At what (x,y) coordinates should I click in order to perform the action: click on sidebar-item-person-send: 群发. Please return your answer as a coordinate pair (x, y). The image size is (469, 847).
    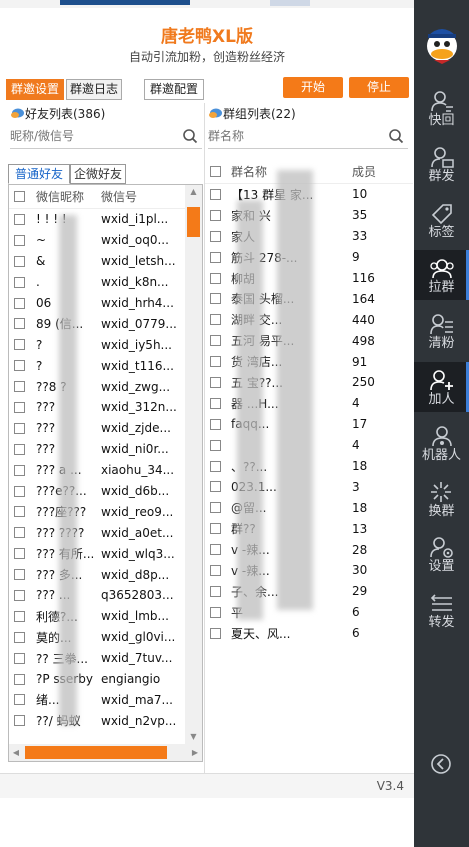
    Looking at the image, I should click on (441, 164).